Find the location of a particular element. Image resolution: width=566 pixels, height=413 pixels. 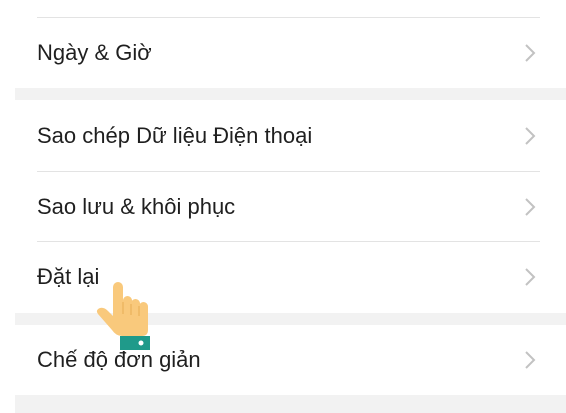

settings-item-label: Ngày & Giờ is located at coordinates (94, 52).